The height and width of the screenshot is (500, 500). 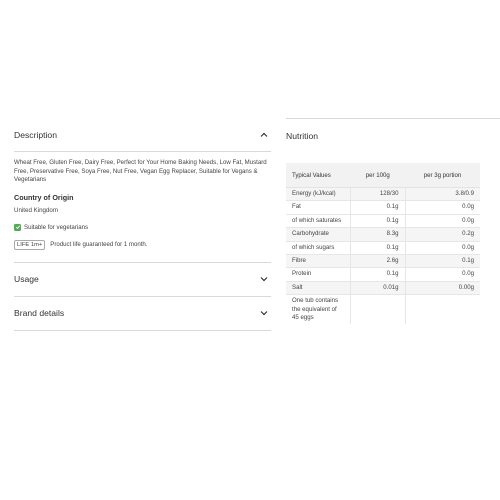 What do you see at coordinates (442, 175) in the screenshot?
I see `column-header-per-portion: per 3g portion` at bounding box center [442, 175].